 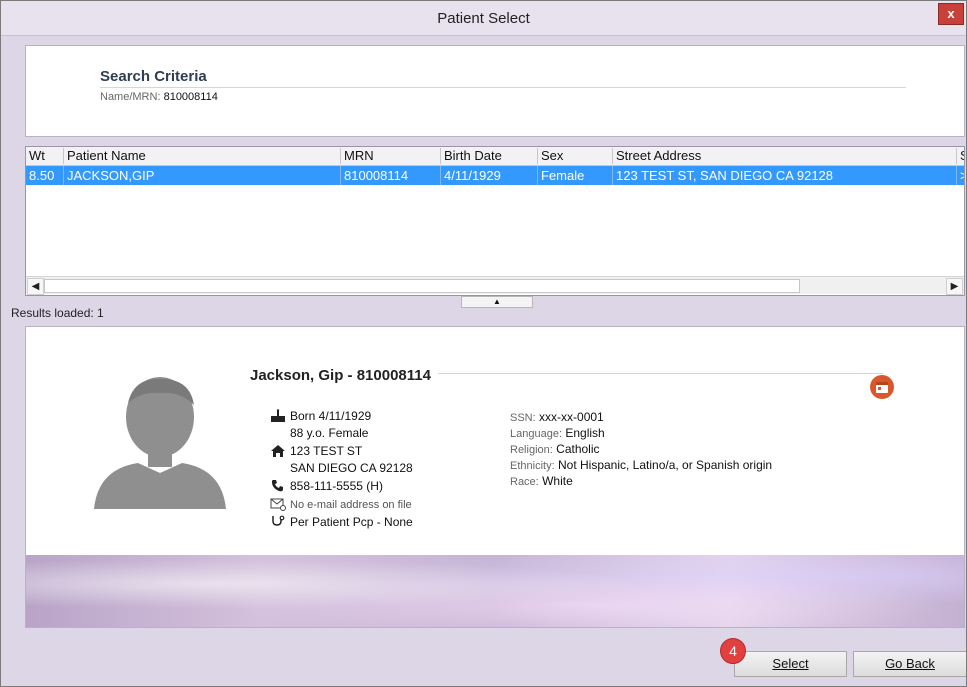 I want to click on select-button: Select, so click(x=790, y=664).